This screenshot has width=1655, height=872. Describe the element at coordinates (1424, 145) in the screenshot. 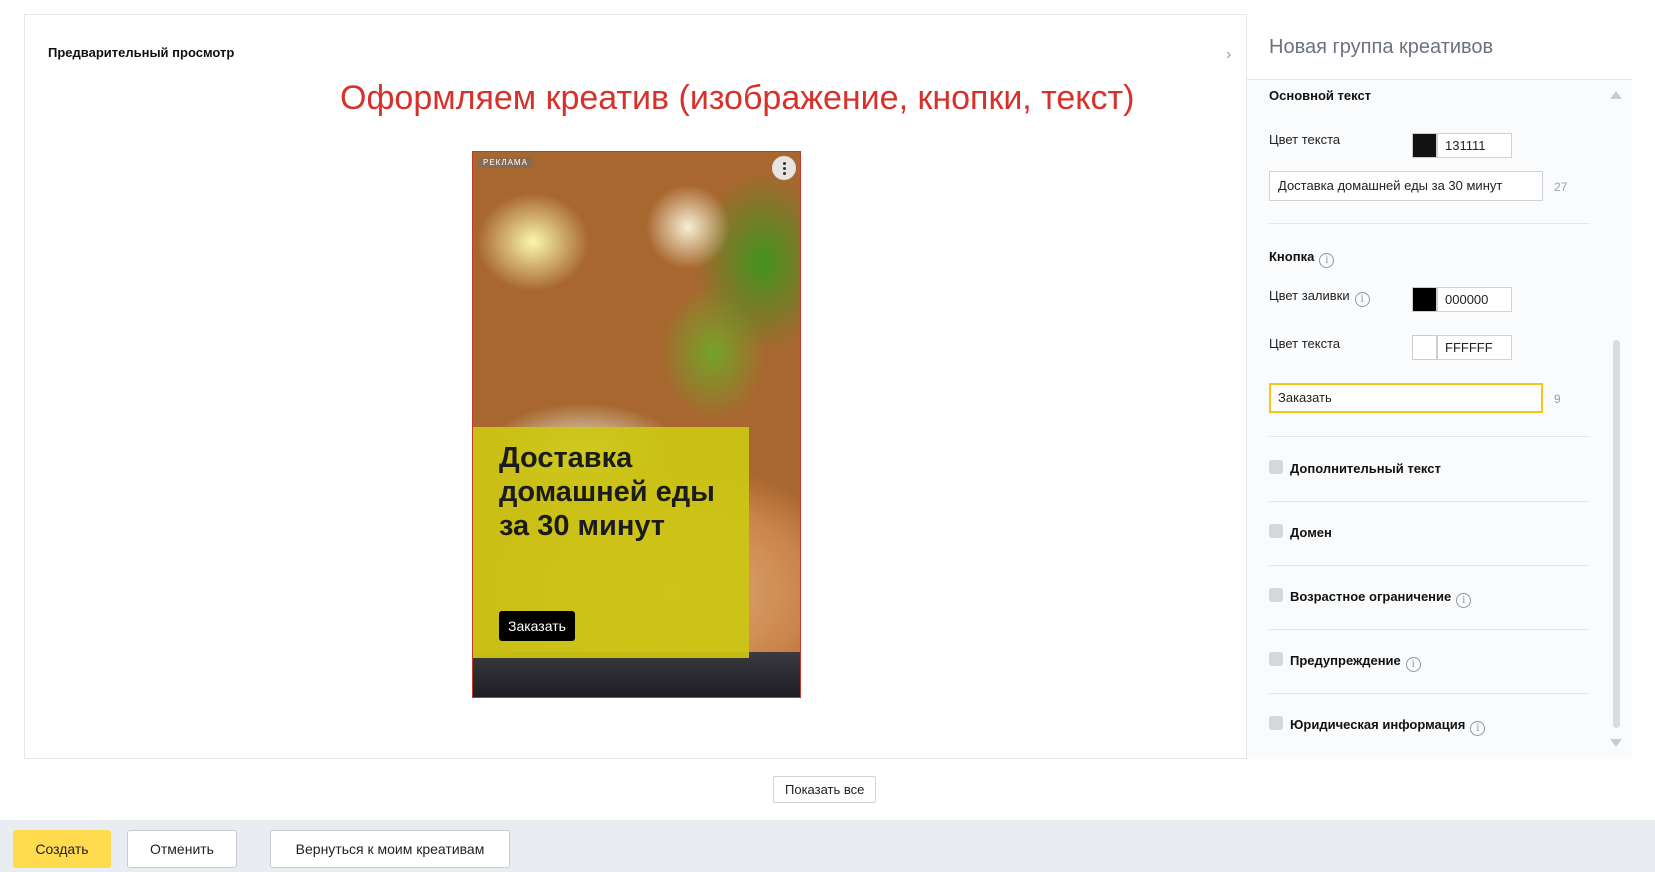

I see `main-text-color-swatch` at that location.